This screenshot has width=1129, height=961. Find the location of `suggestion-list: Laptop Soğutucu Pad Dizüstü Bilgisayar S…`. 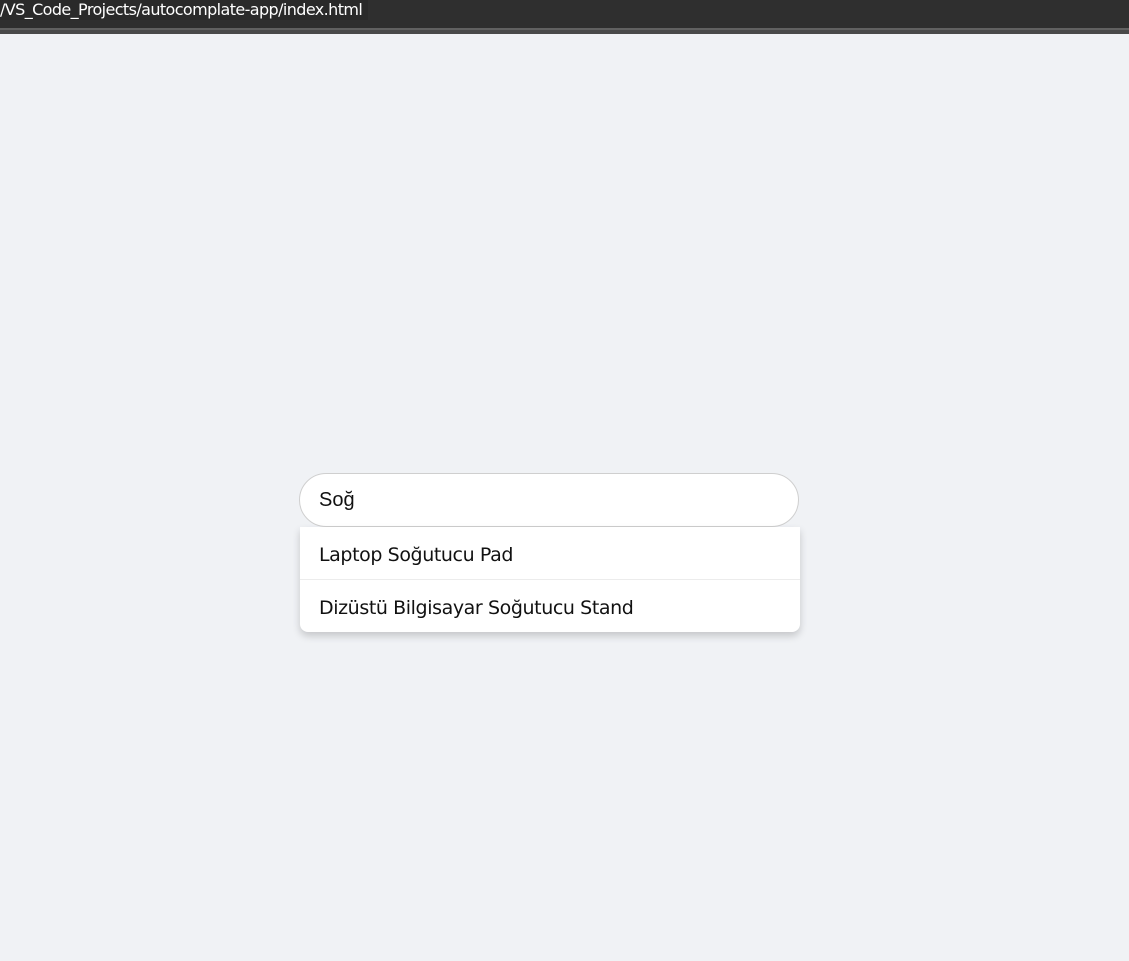

suggestion-list: Laptop Soğutucu Pad Dizüstü Bilgisayar S… is located at coordinates (550, 579).